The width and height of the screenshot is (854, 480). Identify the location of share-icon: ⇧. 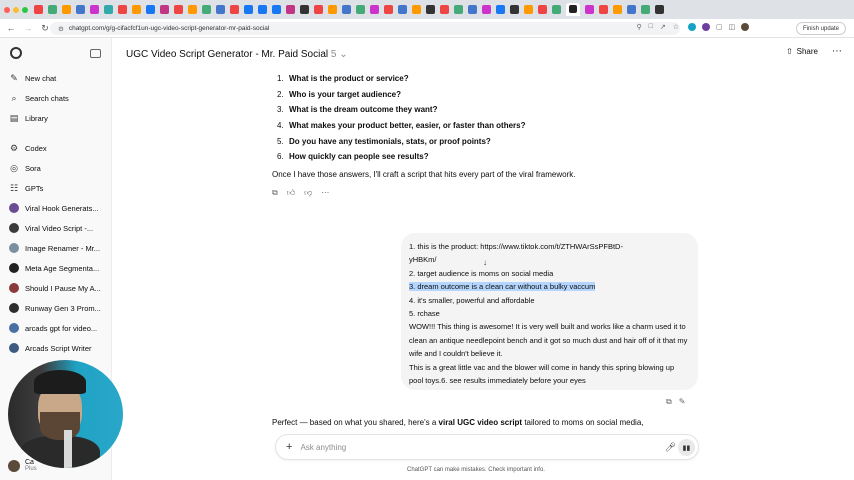
(789, 51).